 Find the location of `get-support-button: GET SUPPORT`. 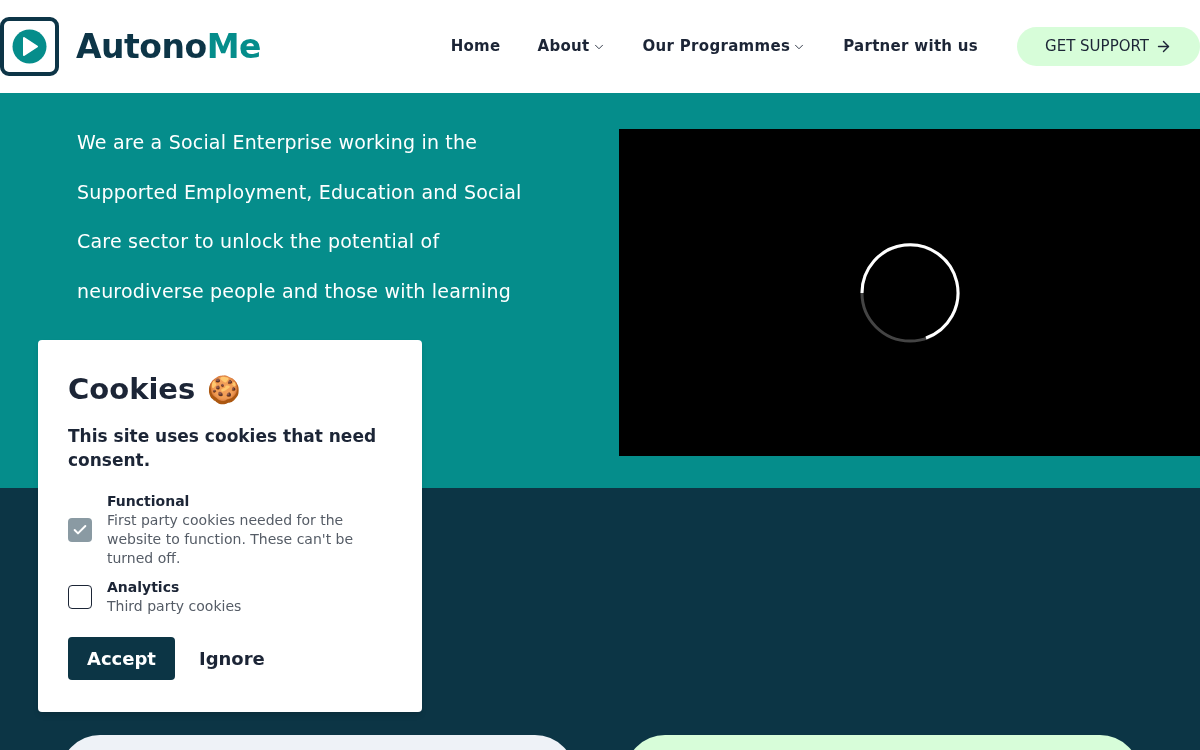

get-support-button: GET SUPPORT is located at coordinates (1108, 46).